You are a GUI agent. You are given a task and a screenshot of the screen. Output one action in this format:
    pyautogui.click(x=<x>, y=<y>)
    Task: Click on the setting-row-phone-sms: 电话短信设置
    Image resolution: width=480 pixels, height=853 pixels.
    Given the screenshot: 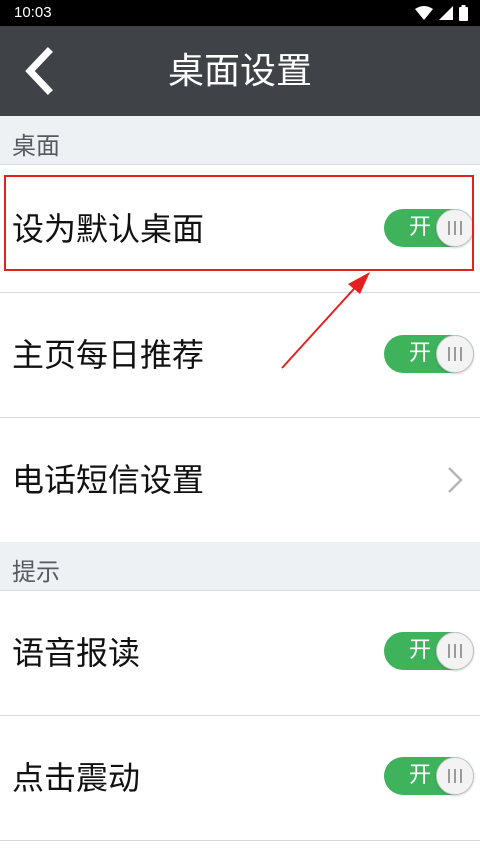 What is the action you would take?
    pyautogui.click(x=240, y=480)
    